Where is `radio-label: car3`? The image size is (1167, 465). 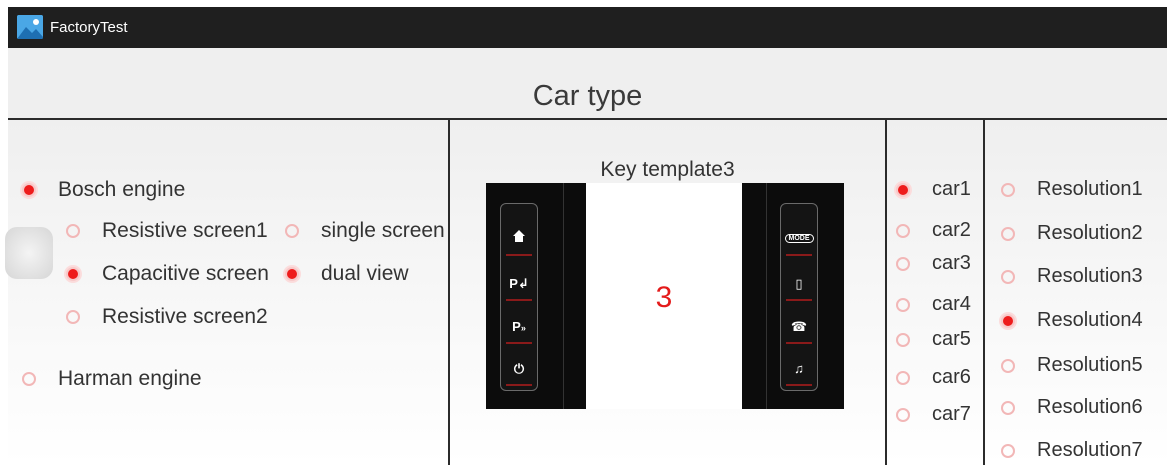 radio-label: car3 is located at coordinates (951, 263).